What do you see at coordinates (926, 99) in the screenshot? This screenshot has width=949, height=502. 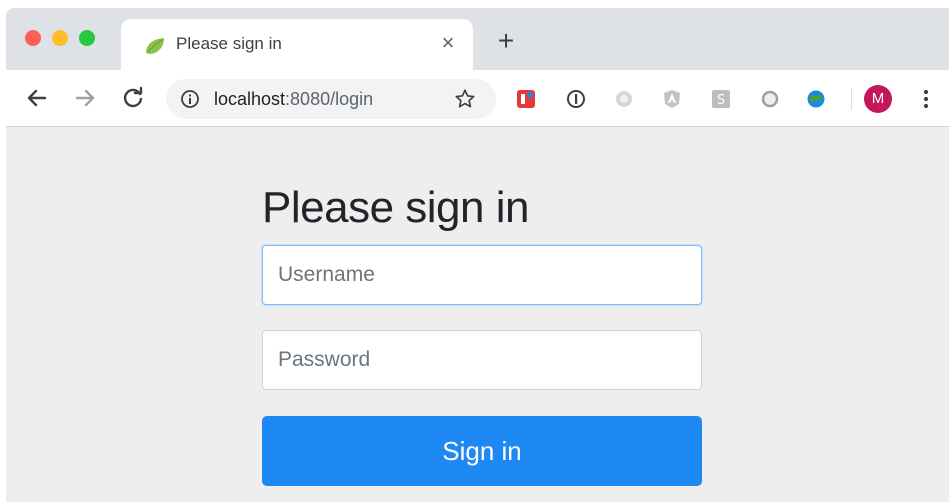 I see `more-menu-icon` at bounding box center [926, 99].